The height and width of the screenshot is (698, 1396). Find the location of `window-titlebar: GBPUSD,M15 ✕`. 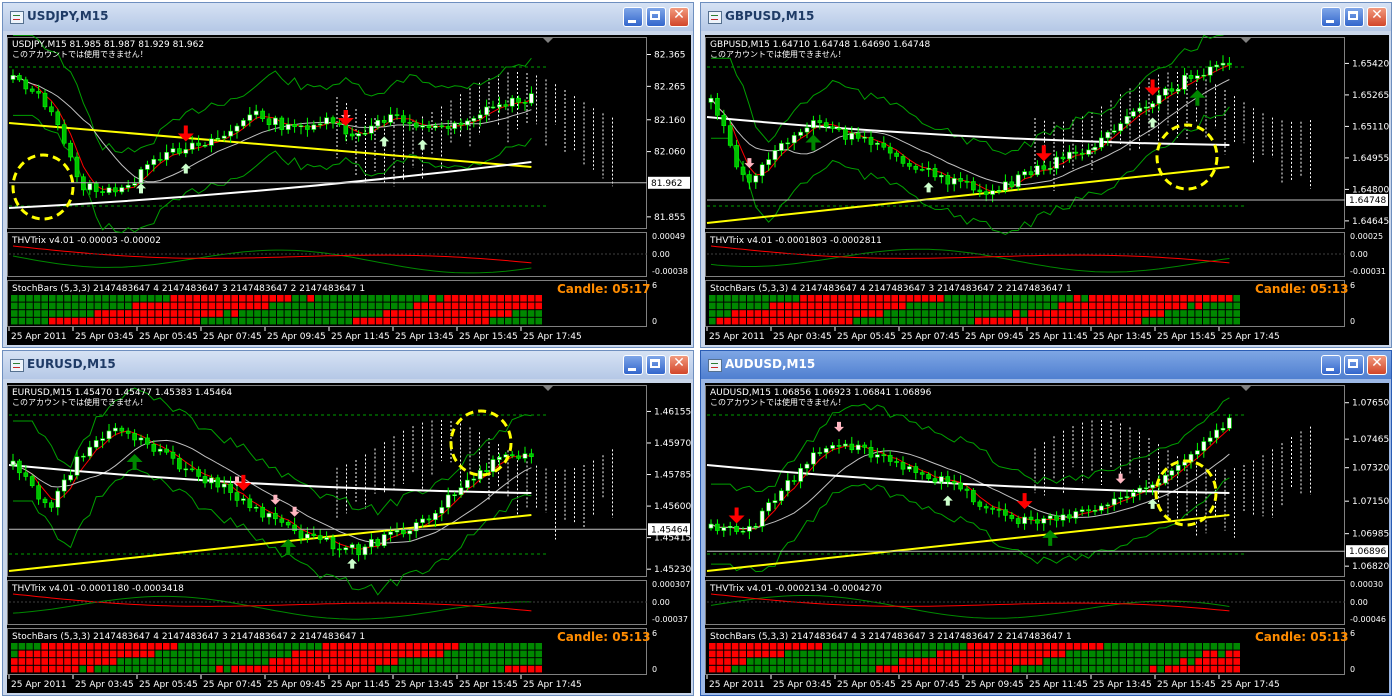

window-titlebar: GBPUSD,M15 ✕ is located at coordinates (1046, 17).